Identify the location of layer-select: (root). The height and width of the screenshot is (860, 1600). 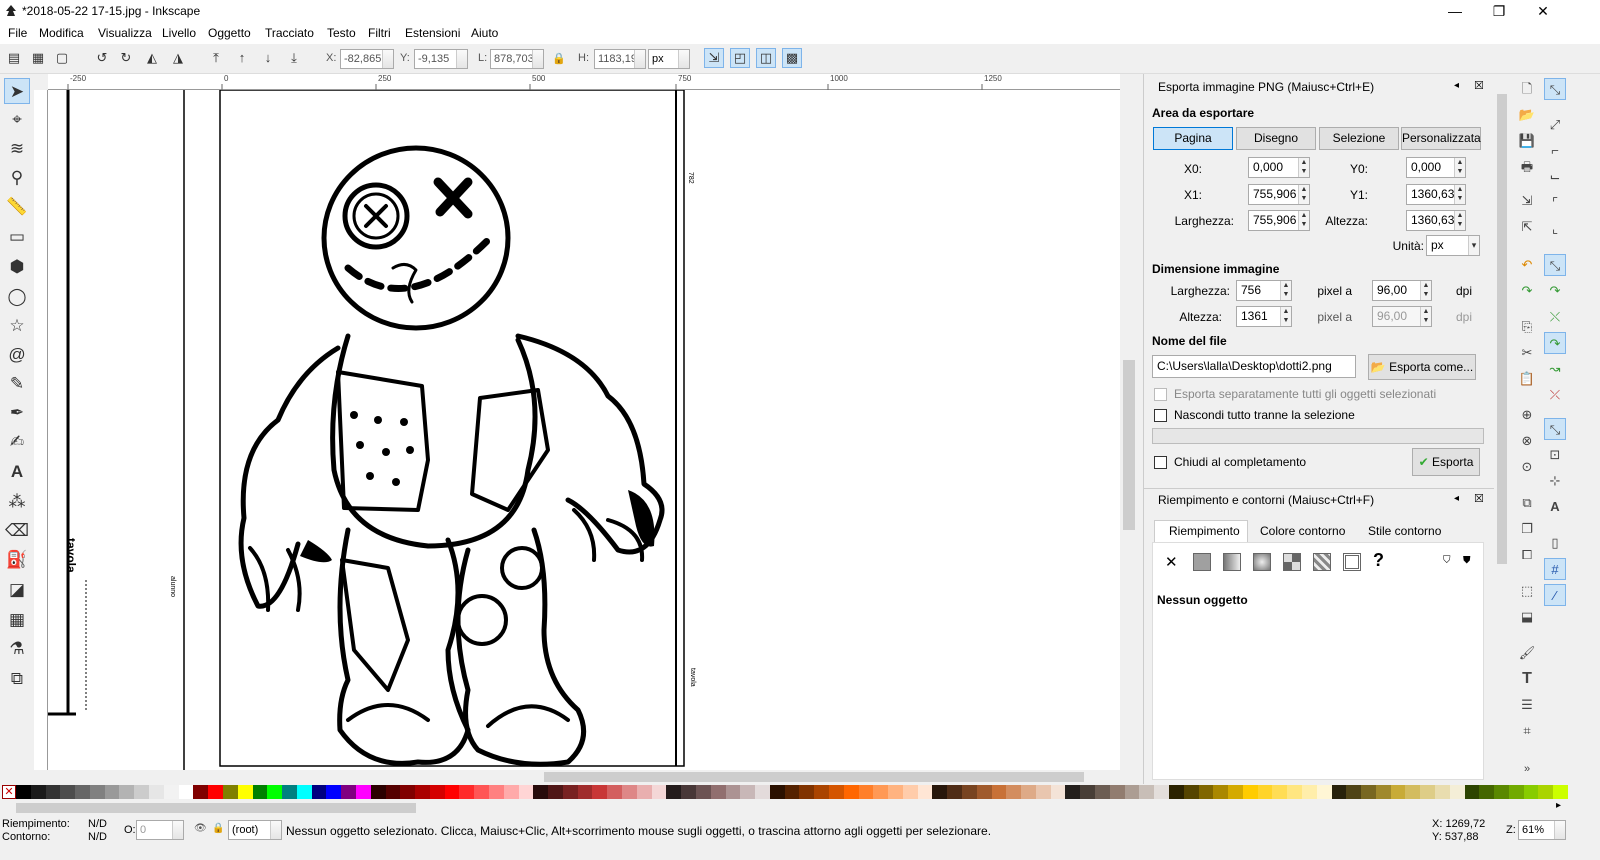
(255, 830).